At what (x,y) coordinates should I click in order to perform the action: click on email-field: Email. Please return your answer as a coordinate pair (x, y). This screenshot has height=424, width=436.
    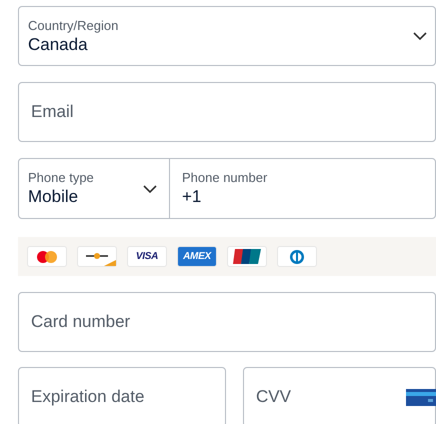
    Looking at the image, I should click on (227, 112).